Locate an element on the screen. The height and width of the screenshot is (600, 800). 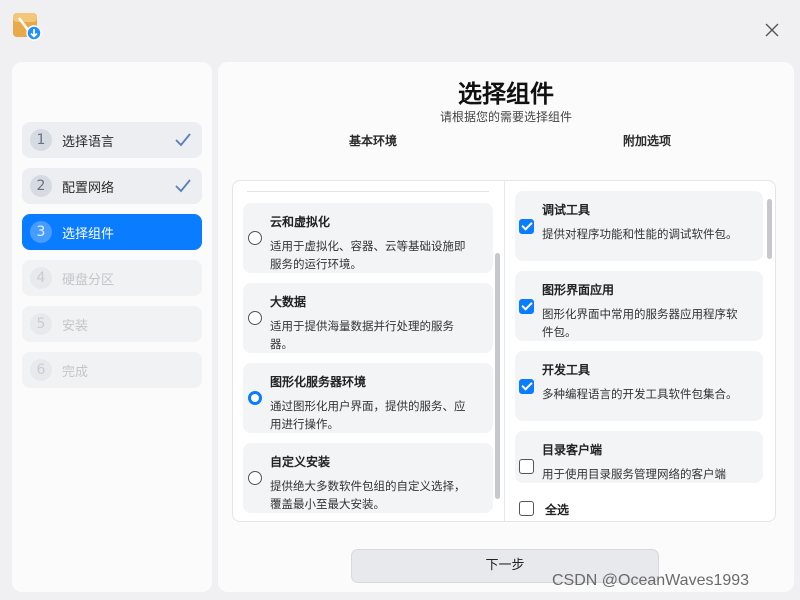
addon-directory-client: 目录客户端 用于使用目录服务管理网络的客户端 is located at coordinates (639, 457).